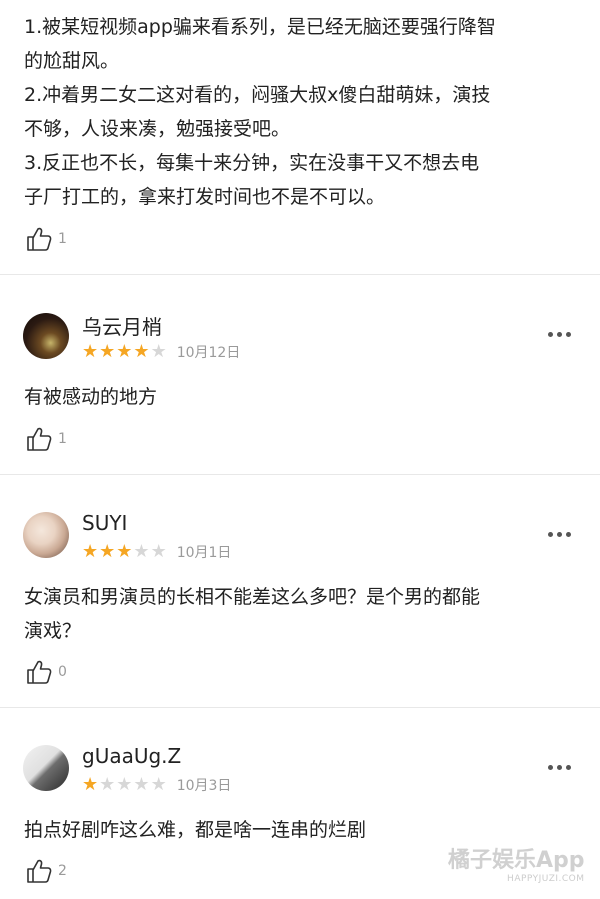 This screenshot has width=600, height=899. I want to click on review-line: 2.冲着男二女二这对看的，闷骚大叔x傻白甜萌妹，演技, so click(257, 95).